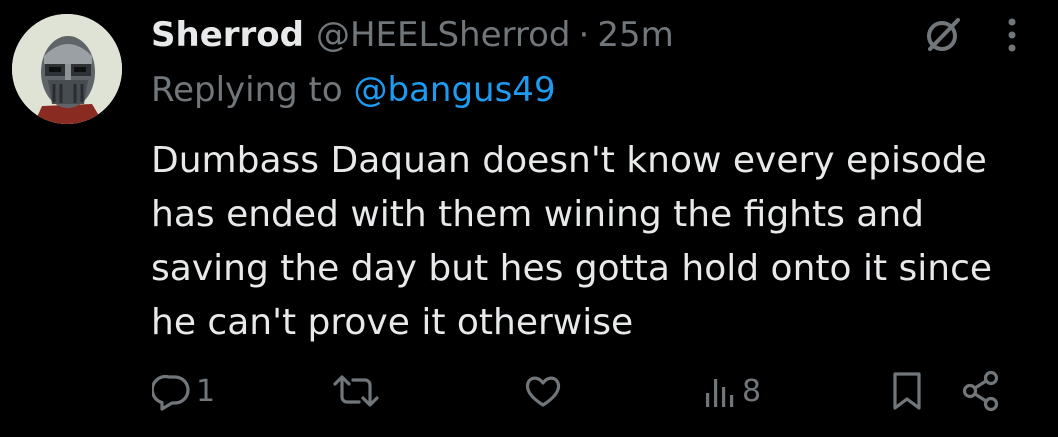  Describe the element at coordinates (720, 393) in the screenshot. I see `views-icon` at that location.